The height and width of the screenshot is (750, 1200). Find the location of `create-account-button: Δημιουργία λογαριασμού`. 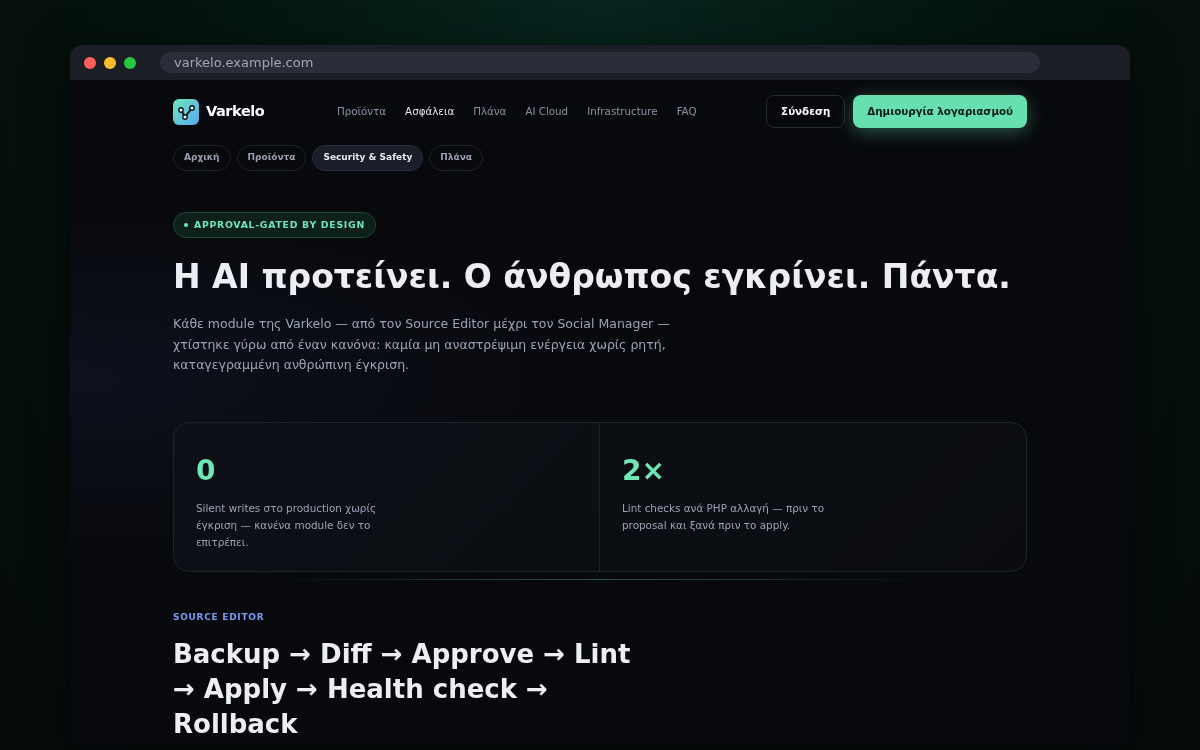

create-account-button: Δημιουργία λογαριασμού is located at coordinates (940, 111).